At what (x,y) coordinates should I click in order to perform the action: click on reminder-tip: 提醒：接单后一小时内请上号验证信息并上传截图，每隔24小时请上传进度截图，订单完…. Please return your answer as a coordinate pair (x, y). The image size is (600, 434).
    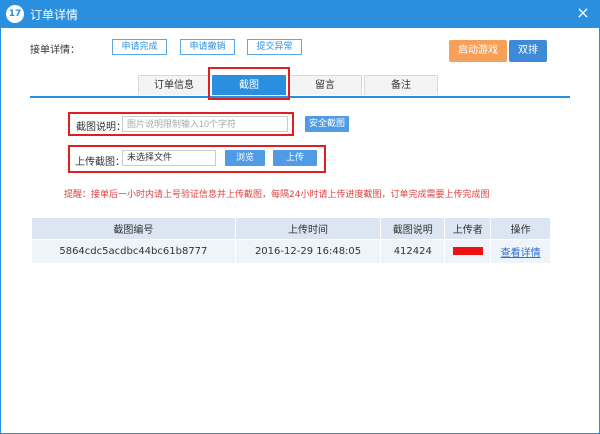
    Looking at the image, I should click on (277, 195).